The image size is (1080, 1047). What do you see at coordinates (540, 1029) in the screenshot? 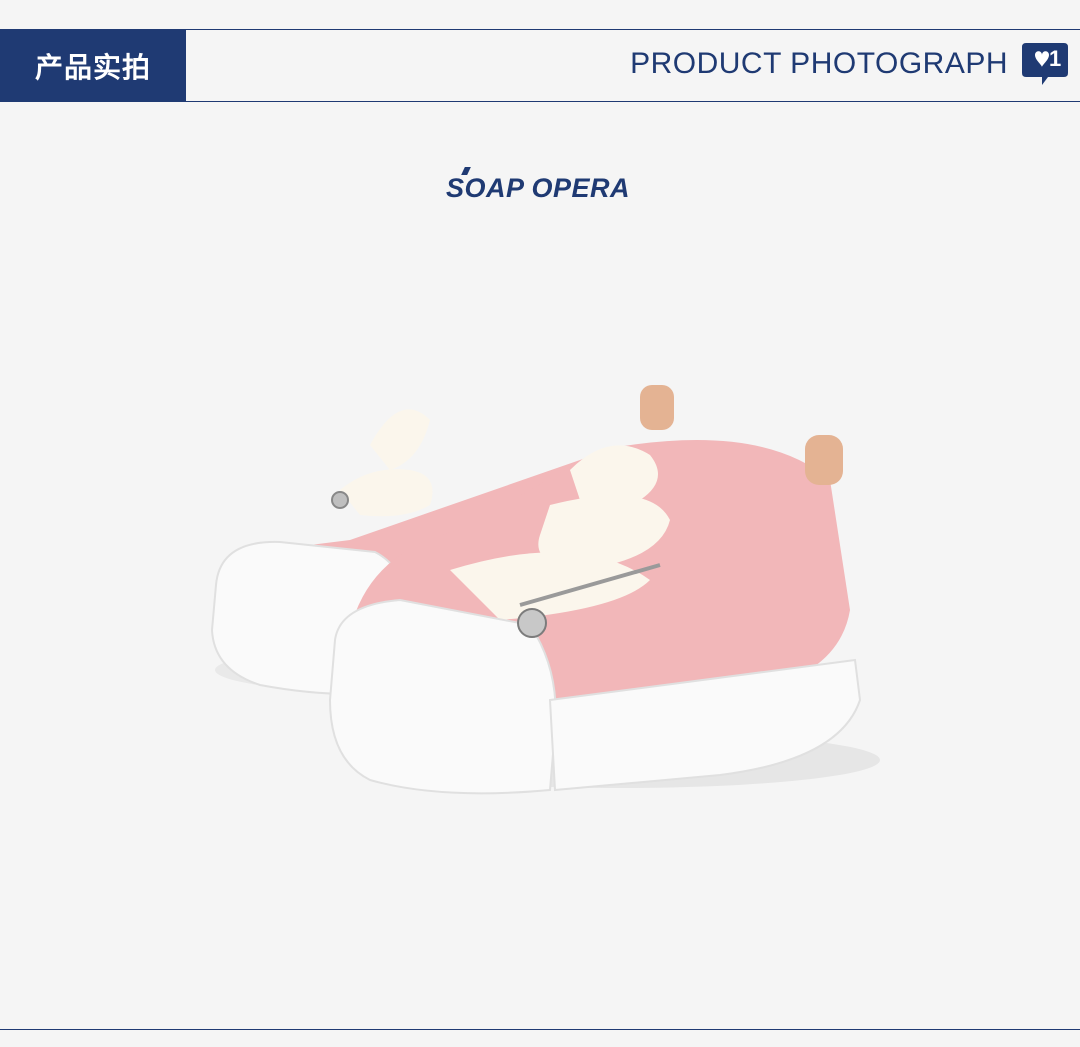
I see `bottom-divider` at bounding box center [540, 1029].